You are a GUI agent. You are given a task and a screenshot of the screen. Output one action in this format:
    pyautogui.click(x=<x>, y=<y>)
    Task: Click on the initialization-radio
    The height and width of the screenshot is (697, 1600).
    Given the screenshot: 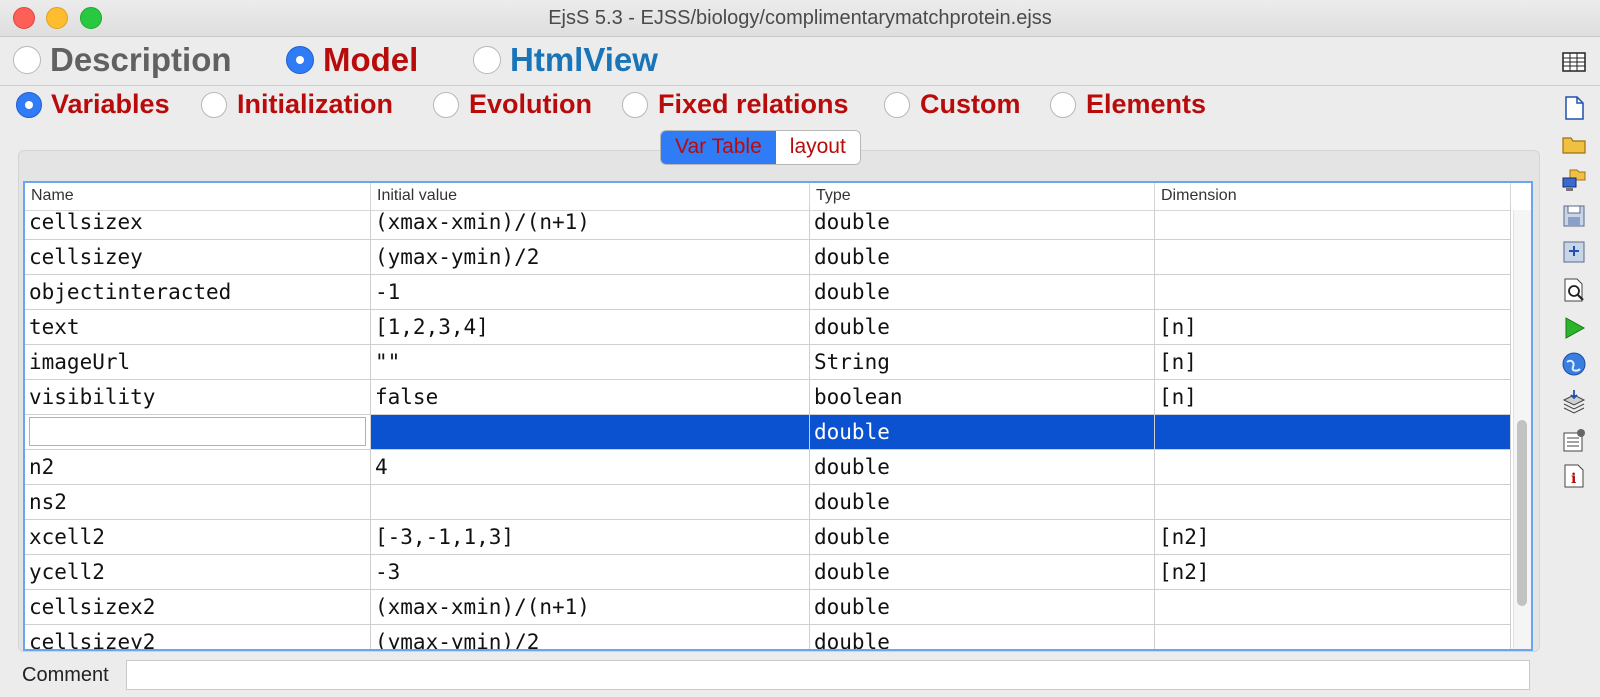 What is the action you would take?
    pyautogui.click(x=214, y=105)
    